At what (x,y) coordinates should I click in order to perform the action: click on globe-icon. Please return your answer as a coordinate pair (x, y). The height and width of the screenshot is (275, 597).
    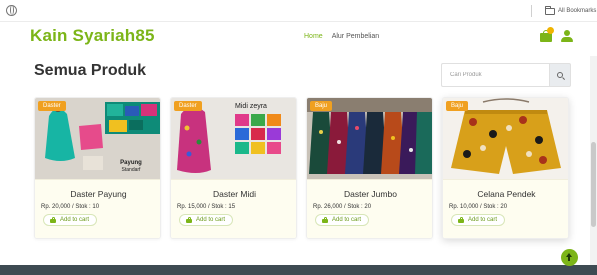
    Looking at the image, I should click on (11, 10).